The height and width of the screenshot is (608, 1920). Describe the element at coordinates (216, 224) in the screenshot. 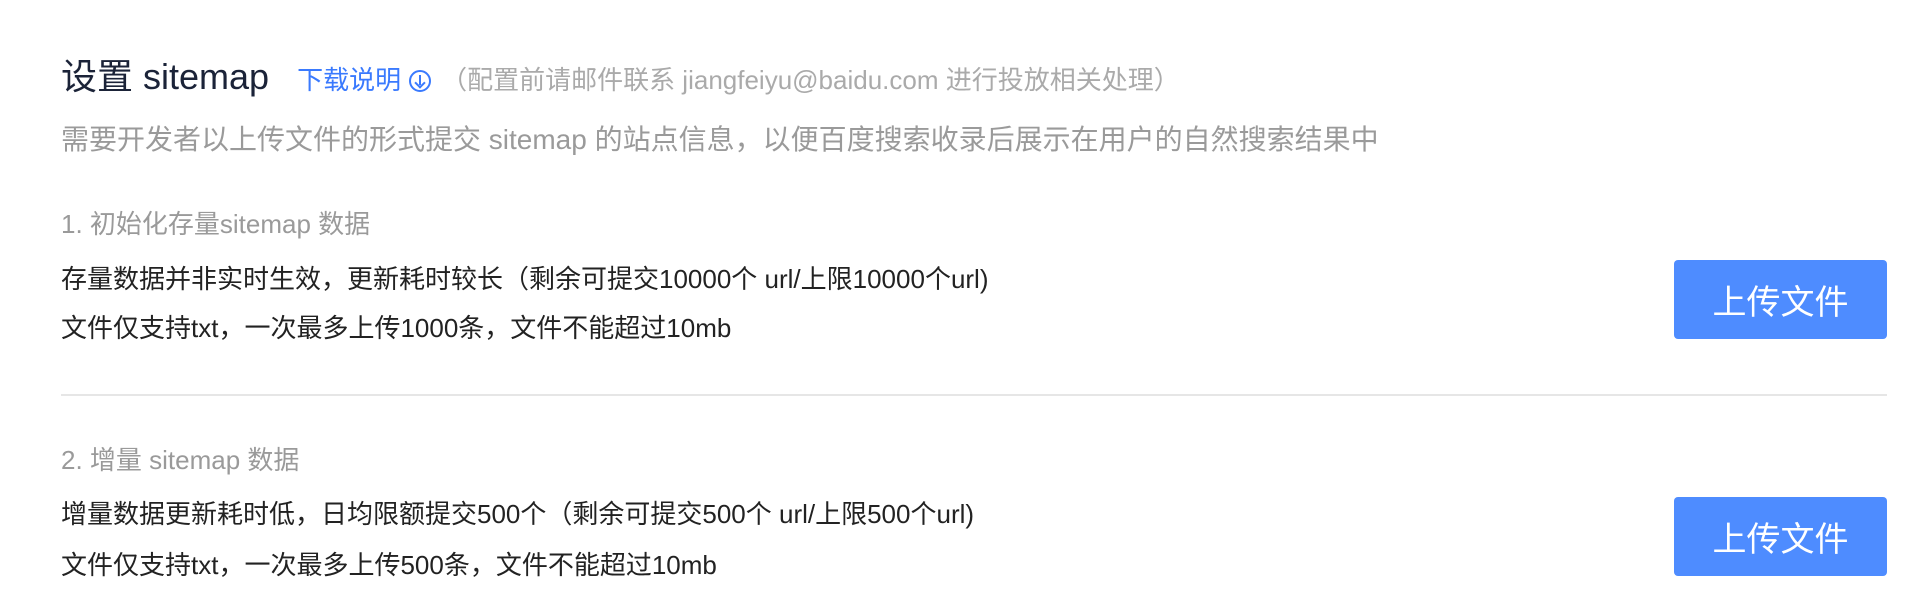

I see `section-1-label: 1. 初始化存量sitemap 数据` at that location.